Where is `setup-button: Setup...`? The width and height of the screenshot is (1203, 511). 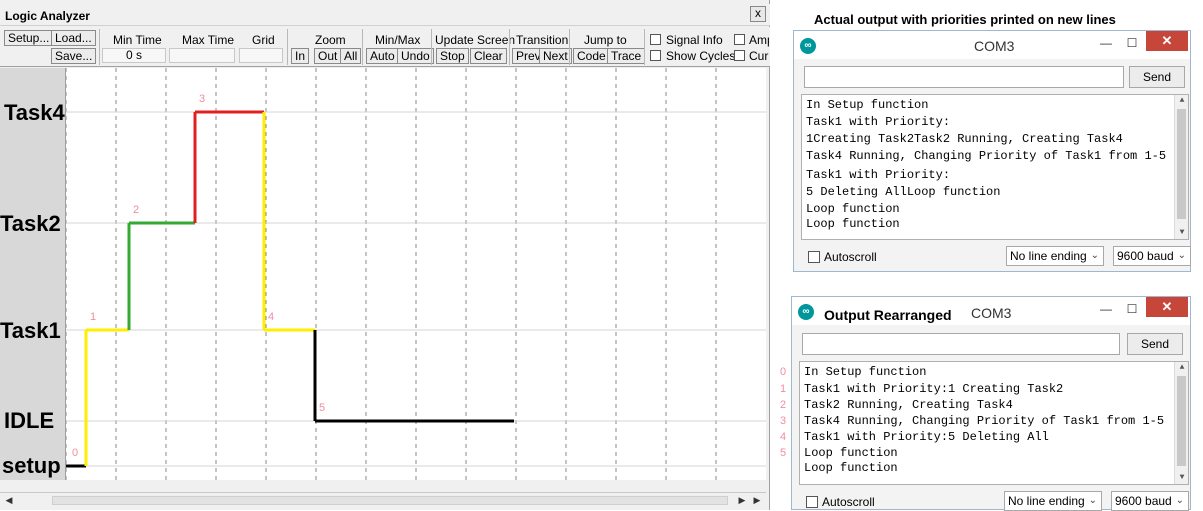
setup-button: Setup... is located at coordinates (29, 38).